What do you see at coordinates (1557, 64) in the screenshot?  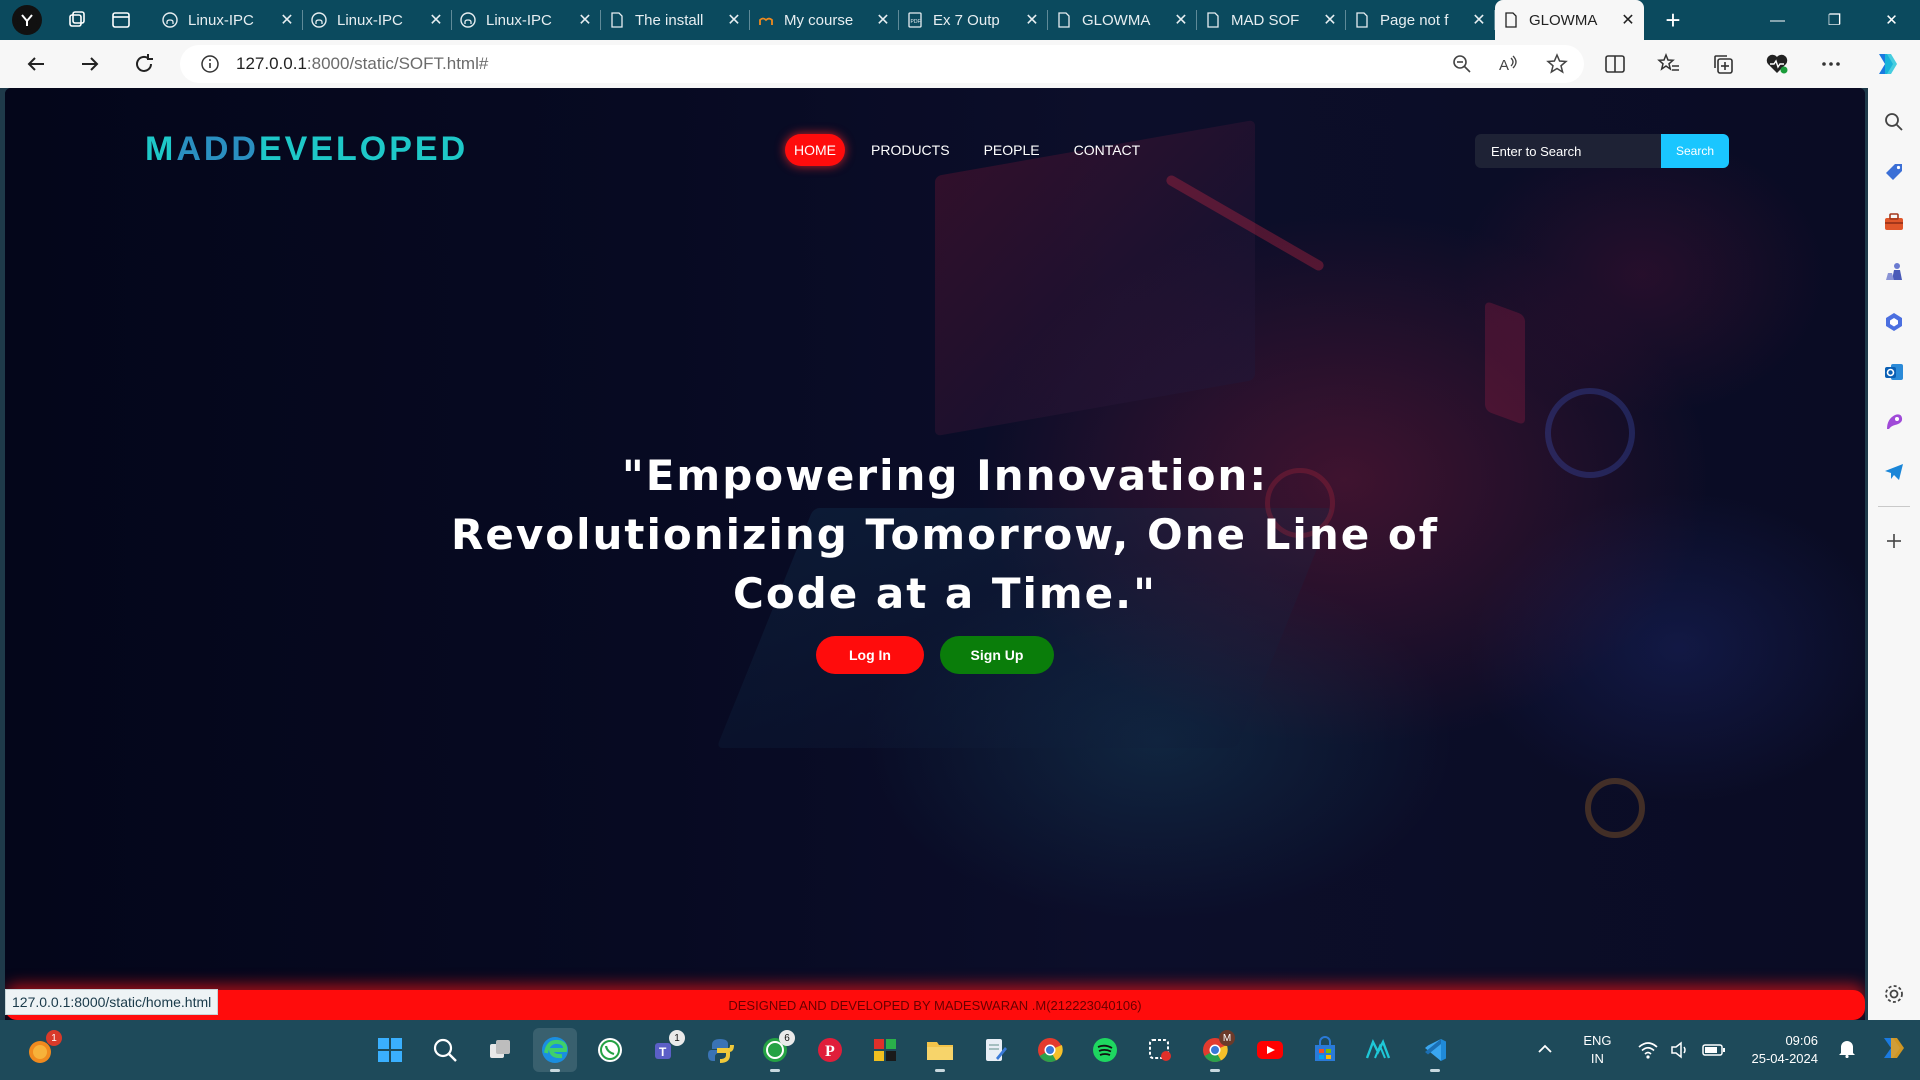 I see `favorite-star-icon` at bounding box center [1557, 64].